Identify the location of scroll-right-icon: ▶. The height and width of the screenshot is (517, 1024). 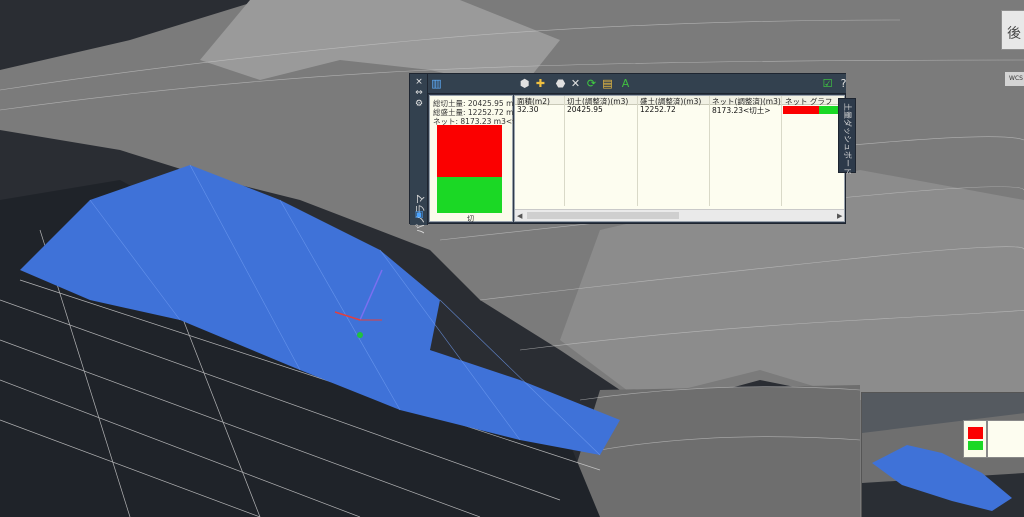
(839, 215).